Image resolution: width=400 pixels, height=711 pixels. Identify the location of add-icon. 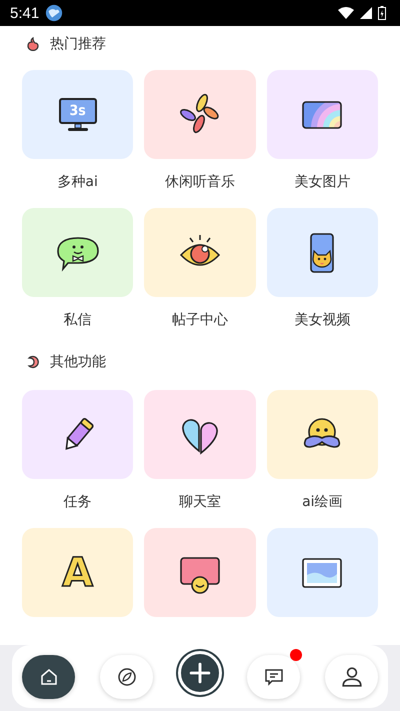
(200, 673).